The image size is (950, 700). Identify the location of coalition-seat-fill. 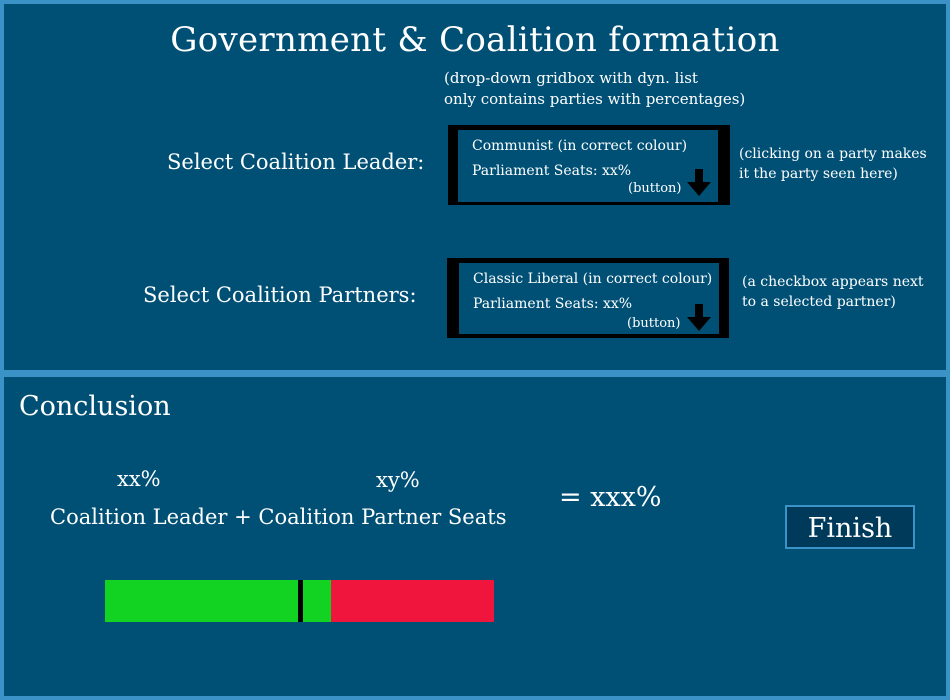
(203, 601).